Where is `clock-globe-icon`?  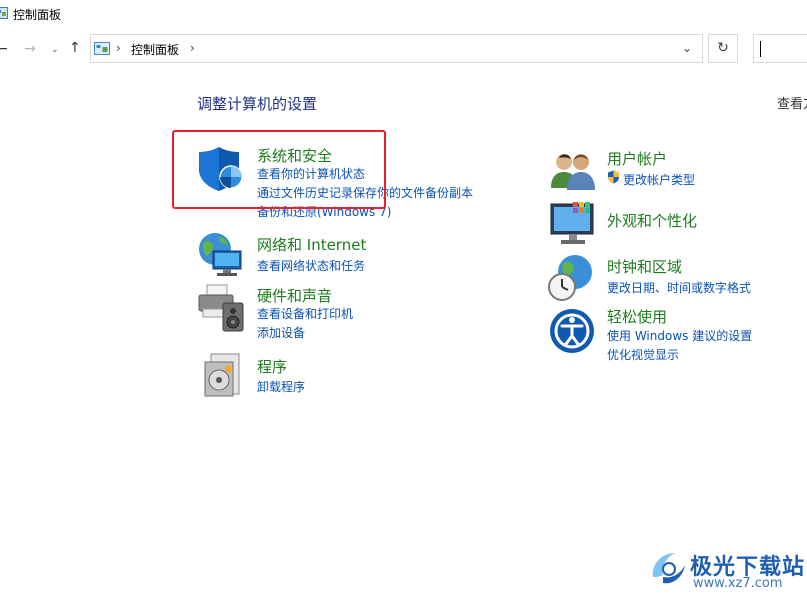 clock-globe-icon is located at coordinates (570, 278).